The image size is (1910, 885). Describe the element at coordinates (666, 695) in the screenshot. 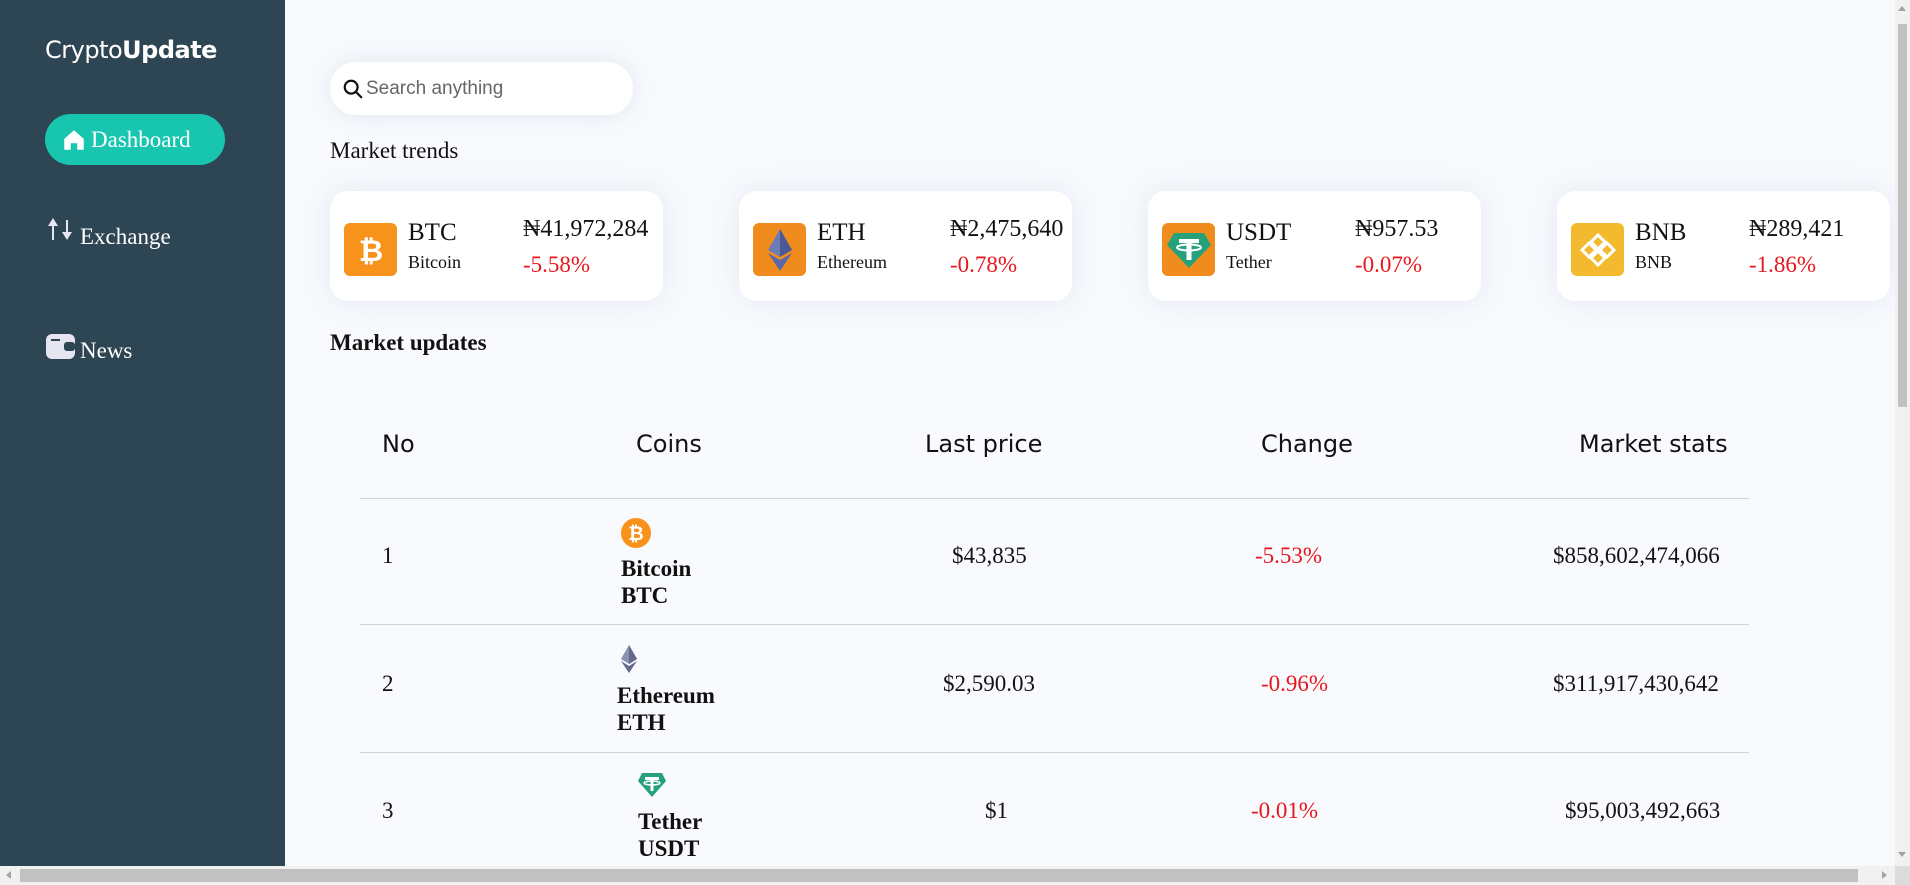

I see `coin-fullname: Ethereum` at that location.